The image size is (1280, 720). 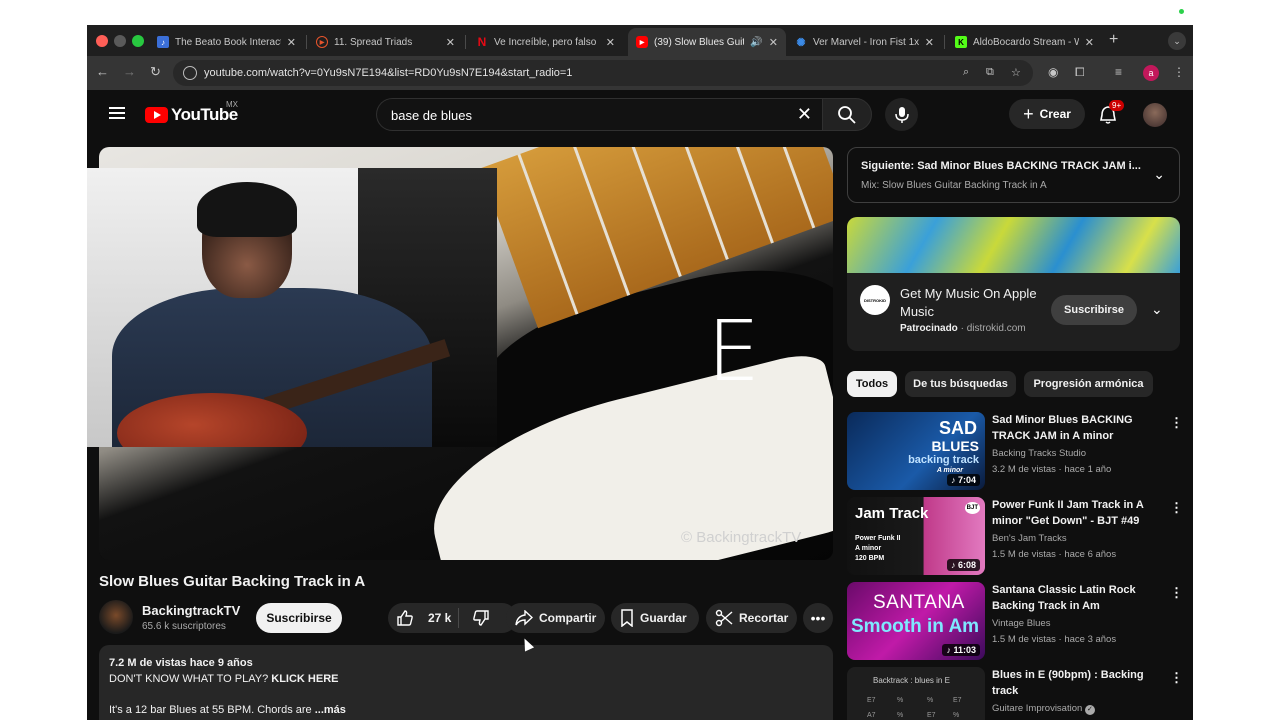 I want to click on recommendation-channel: Backing Tracks Studio, so click(x=1039, y=453).